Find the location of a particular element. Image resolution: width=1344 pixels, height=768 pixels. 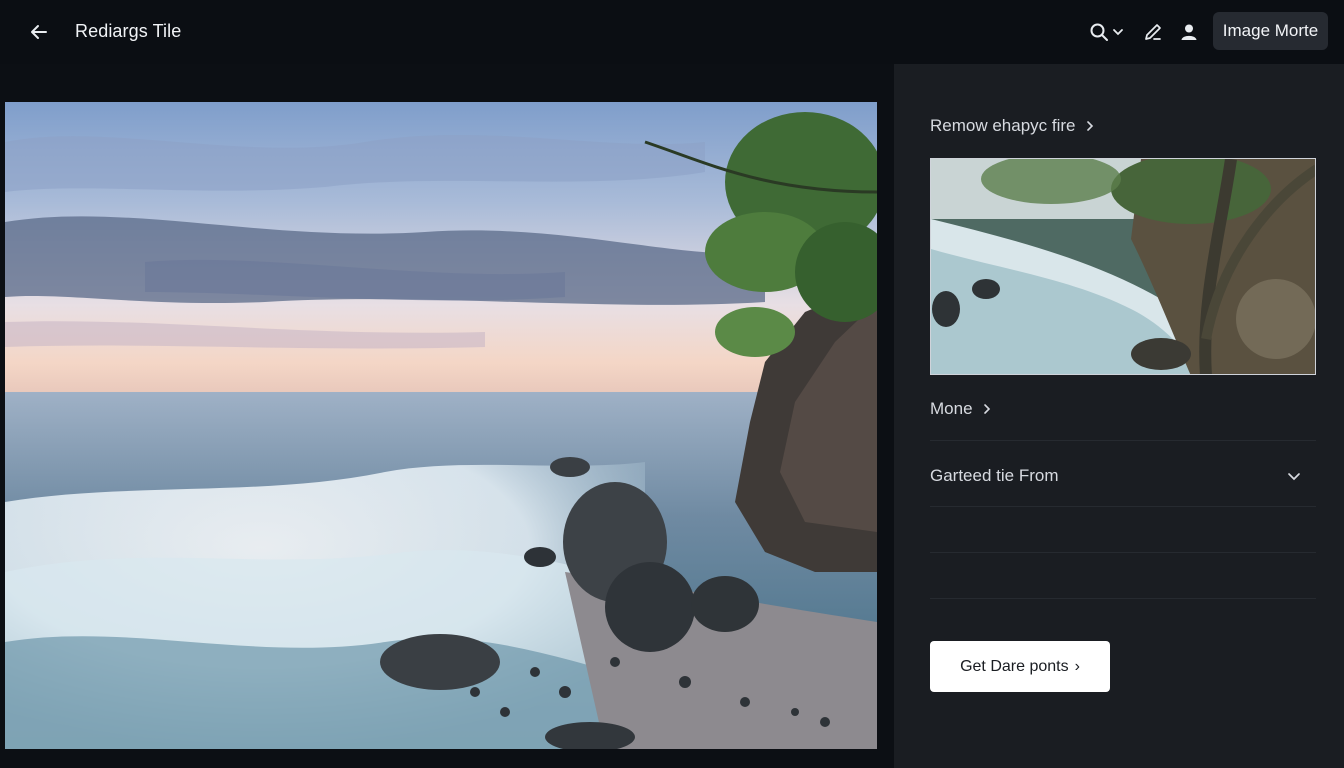

search-button is located at coordinates (1107, 32).